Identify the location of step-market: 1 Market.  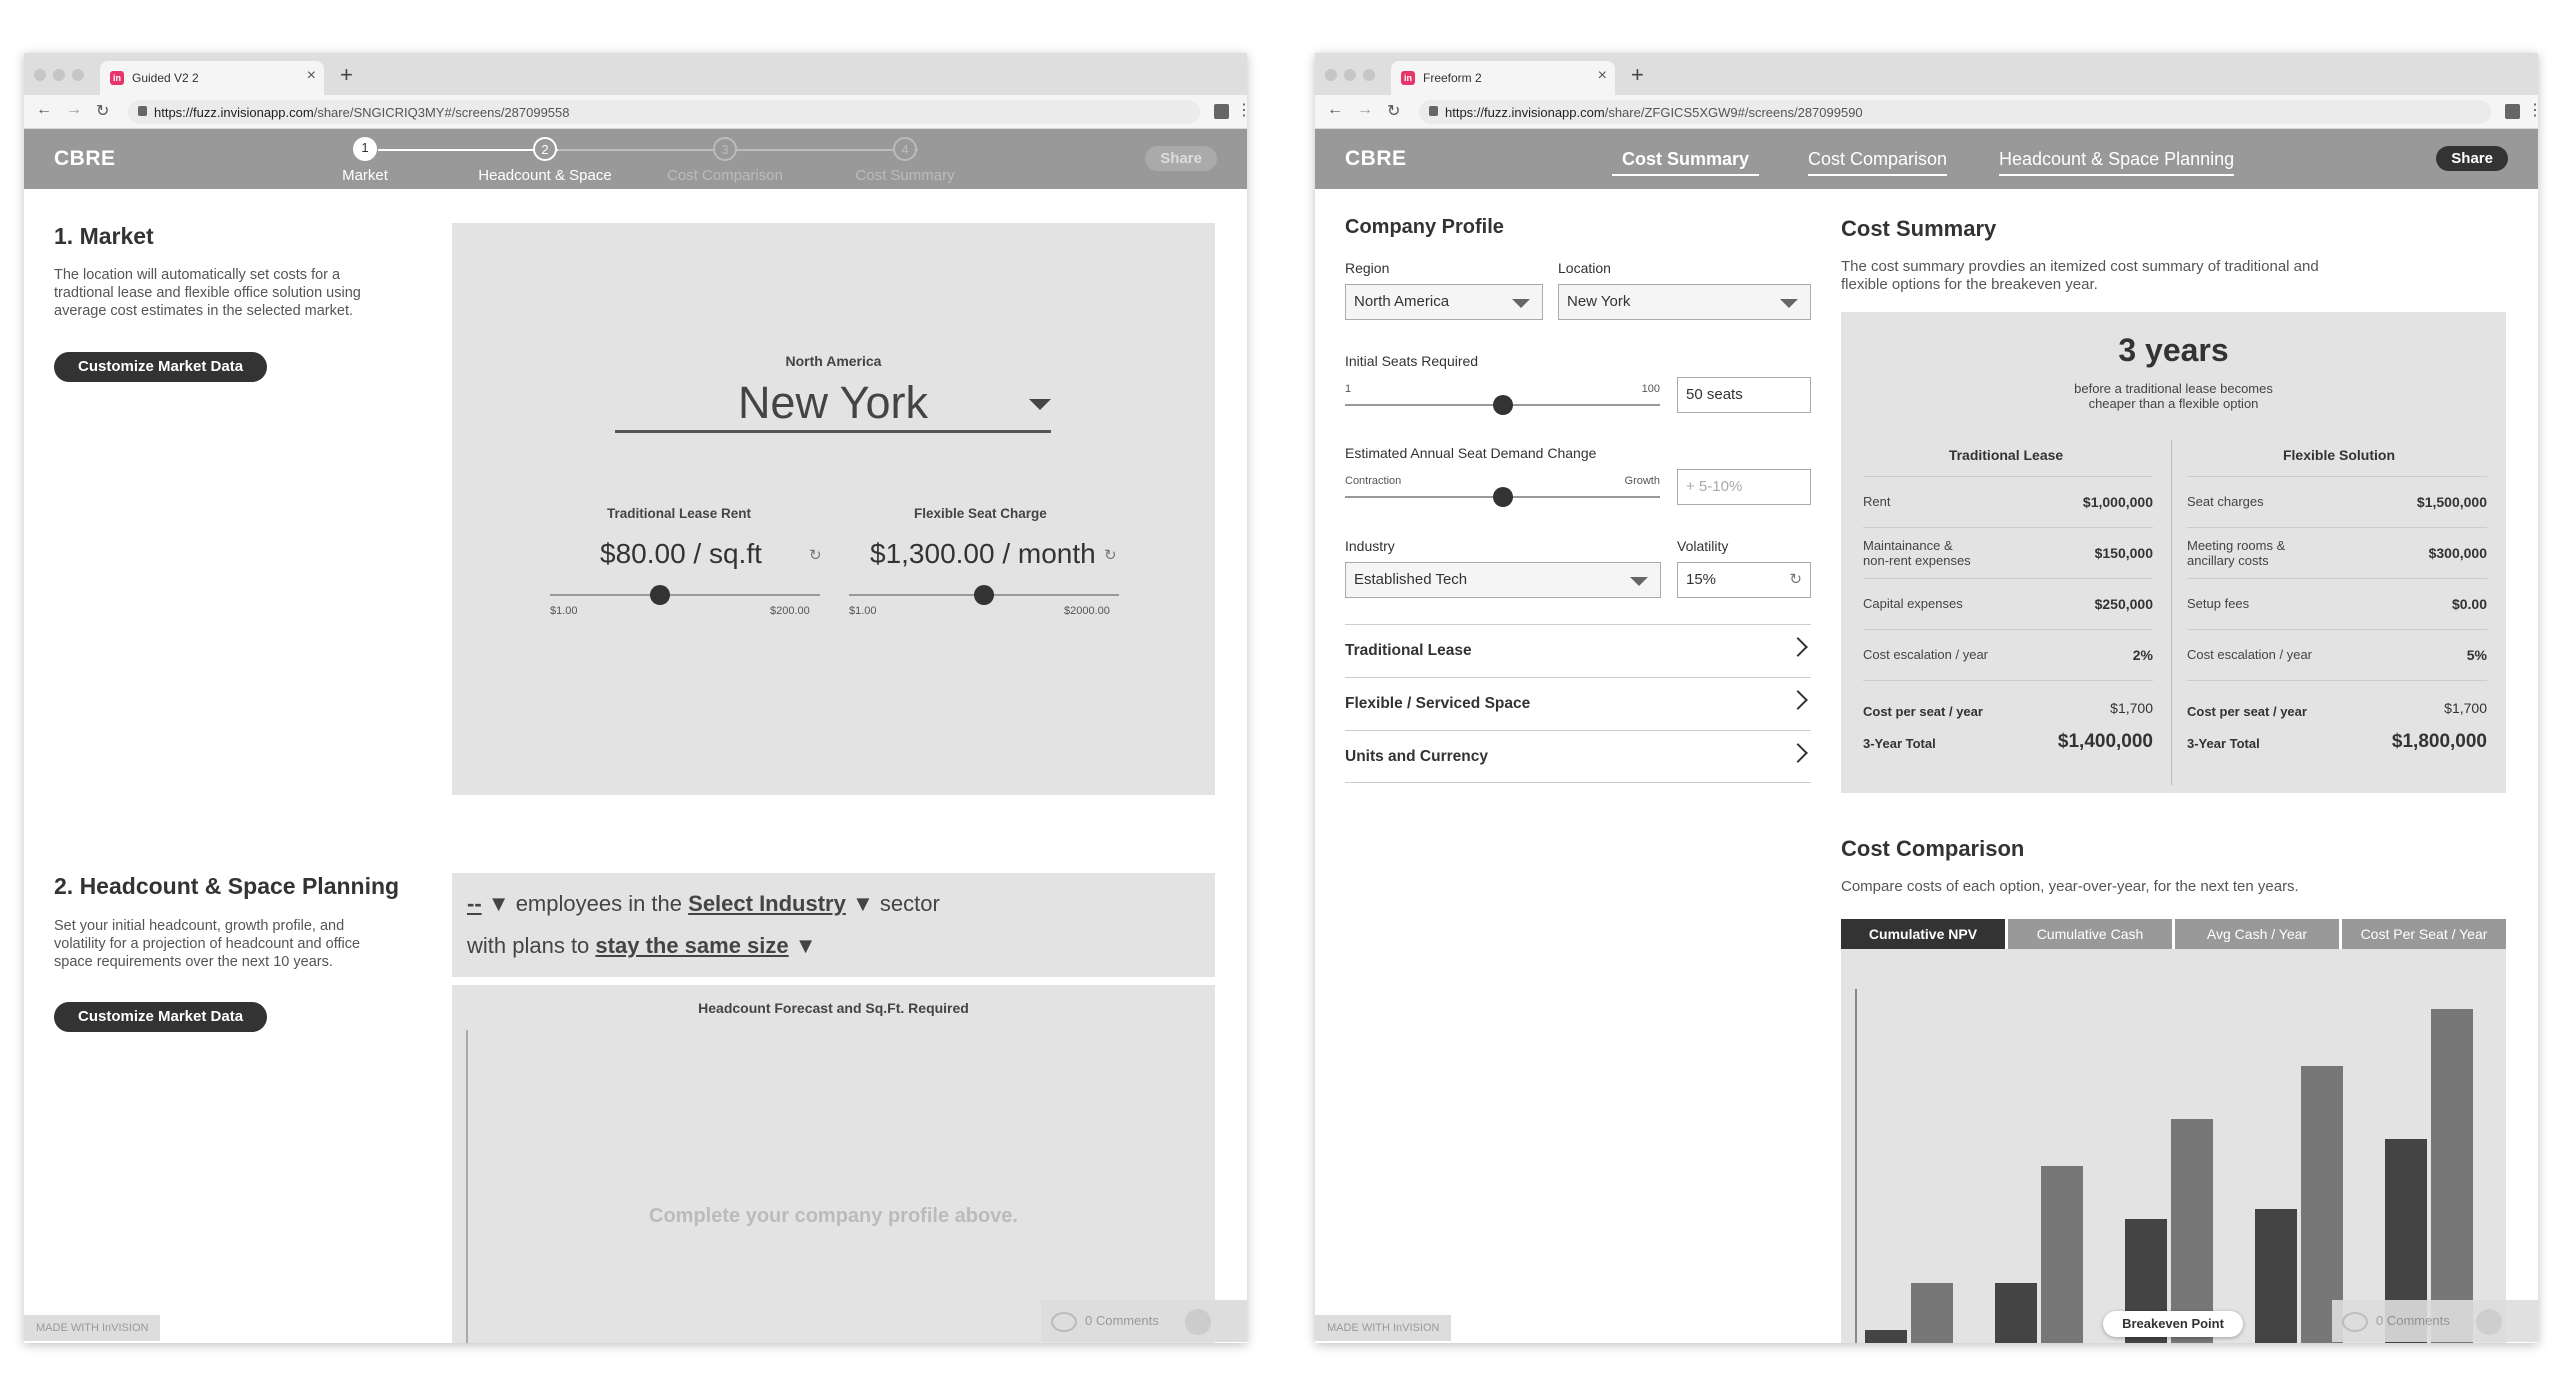
(365, 160).